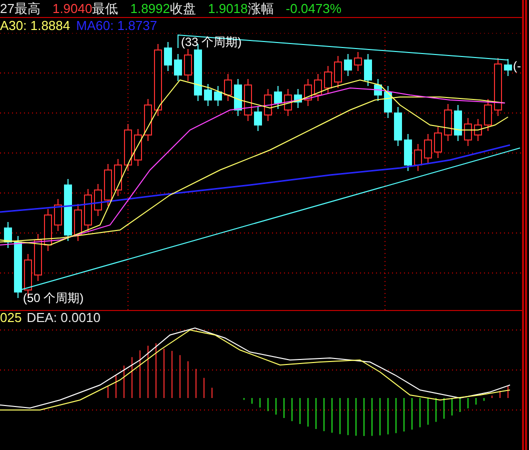 This screenshot has height=450, width=529. I want to click on quote-text: 最低, so click(105, 8).